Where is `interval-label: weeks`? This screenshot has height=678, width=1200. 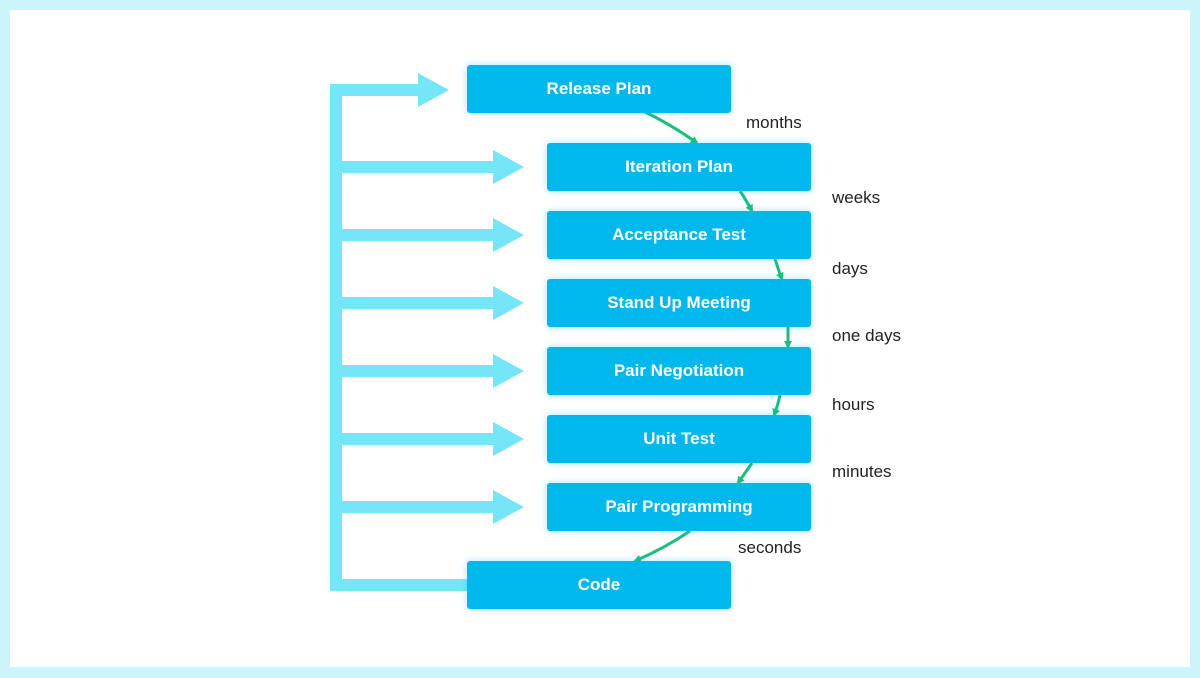 interval-label: weeks is located at coordinates (856, 197).